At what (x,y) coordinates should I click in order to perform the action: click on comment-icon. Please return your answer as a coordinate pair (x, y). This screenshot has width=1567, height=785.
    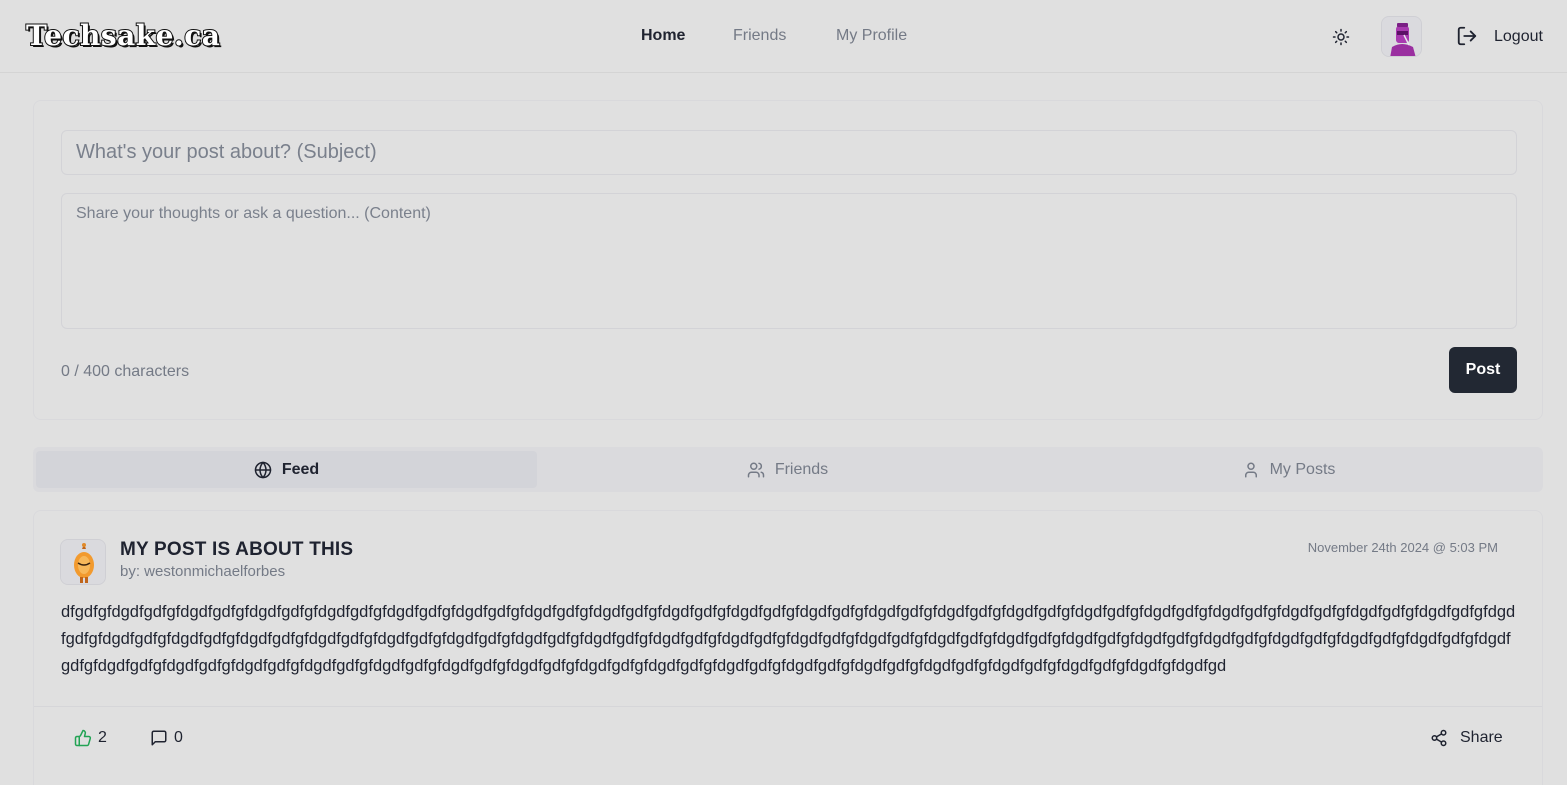
    Looking at the image, I should click on (159, 738).